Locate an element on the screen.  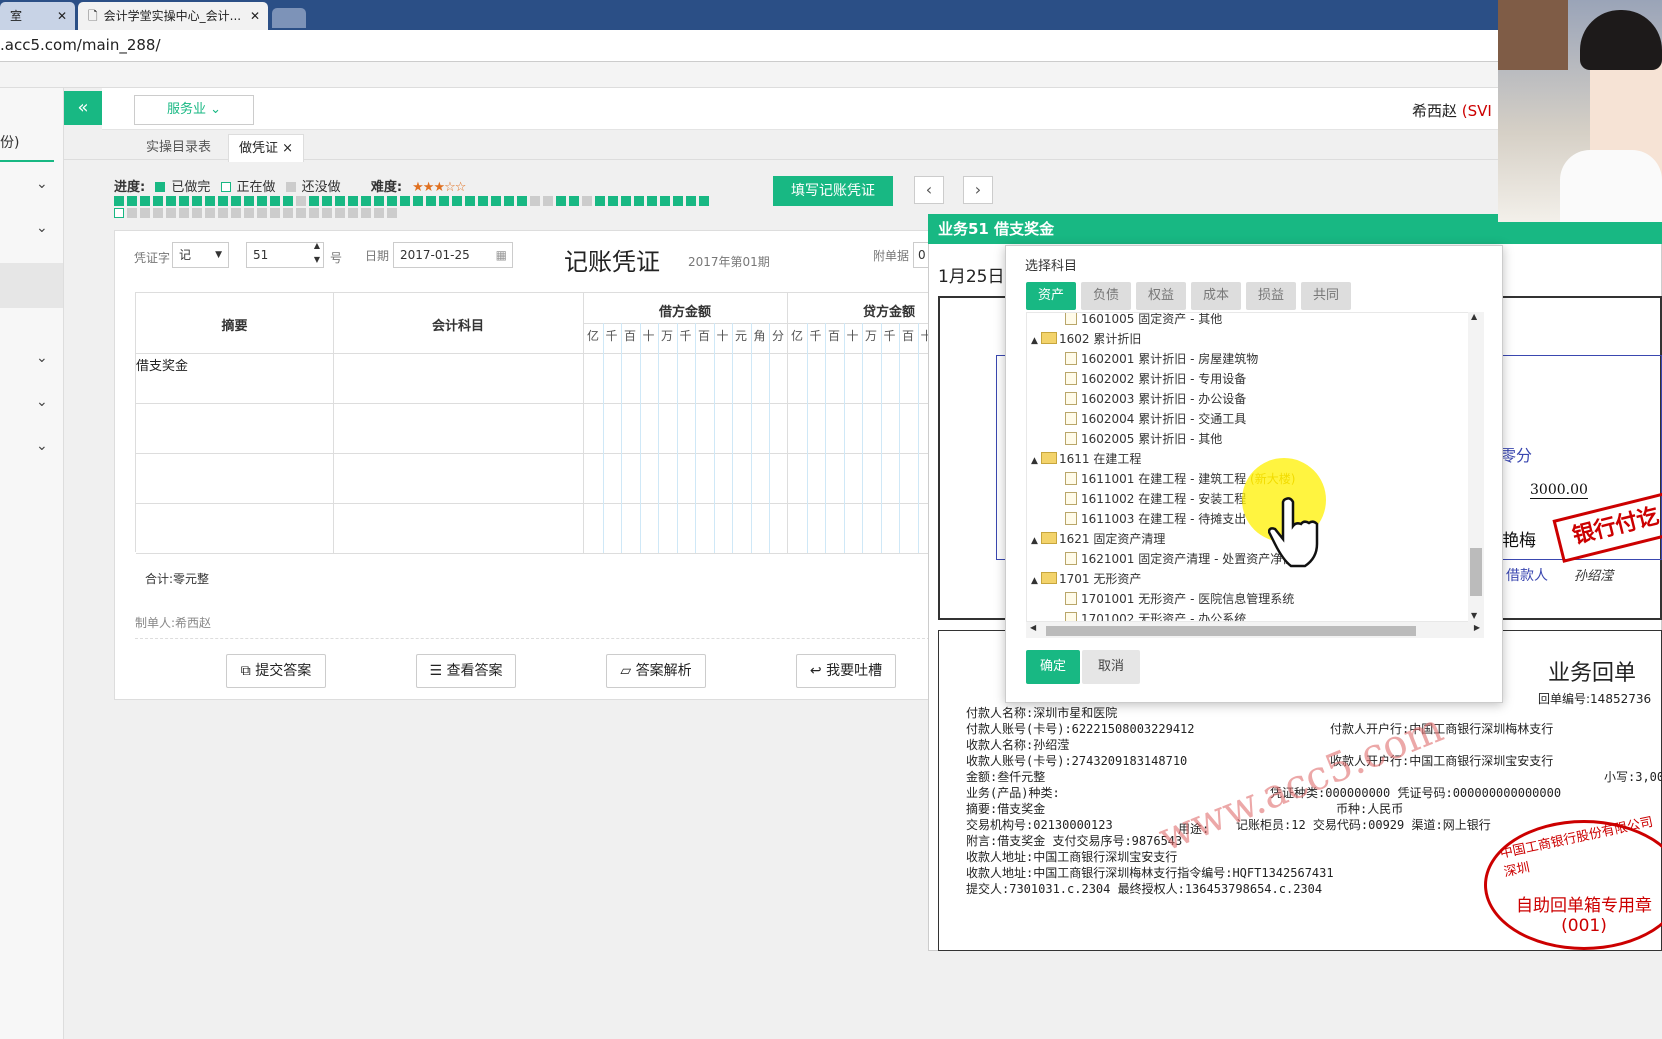
tree-leaf: 1602001 累计折旧 - 房屋建筑物 is located at coordinates (1161, 359).